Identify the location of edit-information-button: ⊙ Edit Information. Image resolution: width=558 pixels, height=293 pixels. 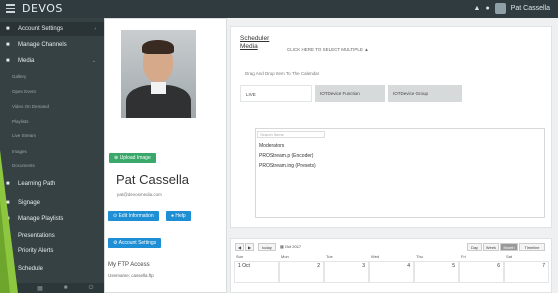
(133, 216).